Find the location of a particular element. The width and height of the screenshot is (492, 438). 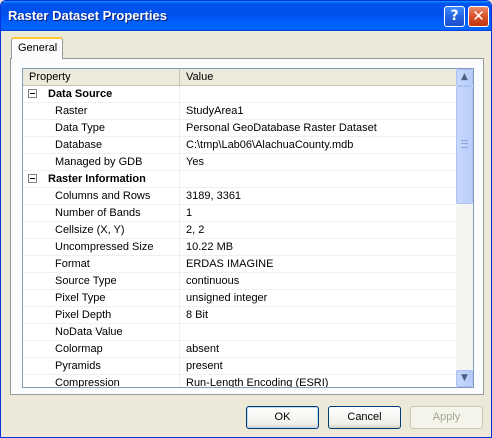

property-name: Database is located at coordinates (101, 145).